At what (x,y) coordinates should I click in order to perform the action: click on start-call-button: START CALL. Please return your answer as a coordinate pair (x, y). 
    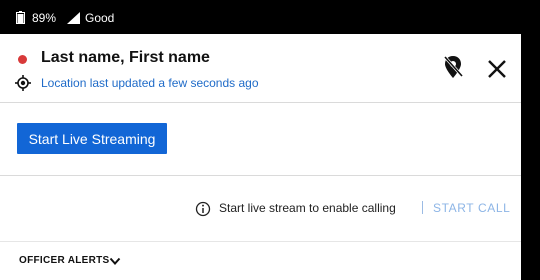
    Looking at the image, I should click on (471, 208).